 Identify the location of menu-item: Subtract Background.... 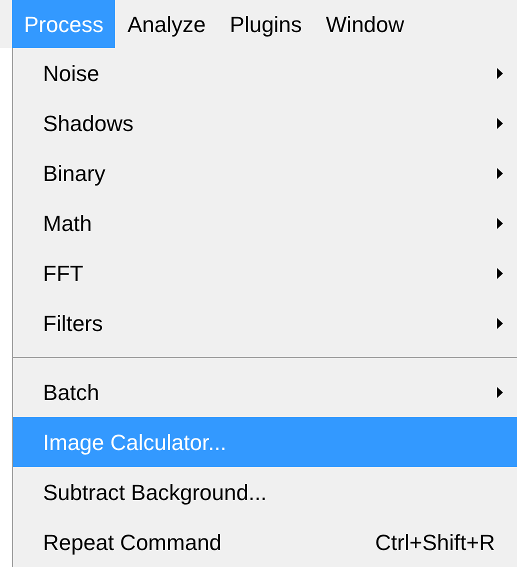
(265, 492).